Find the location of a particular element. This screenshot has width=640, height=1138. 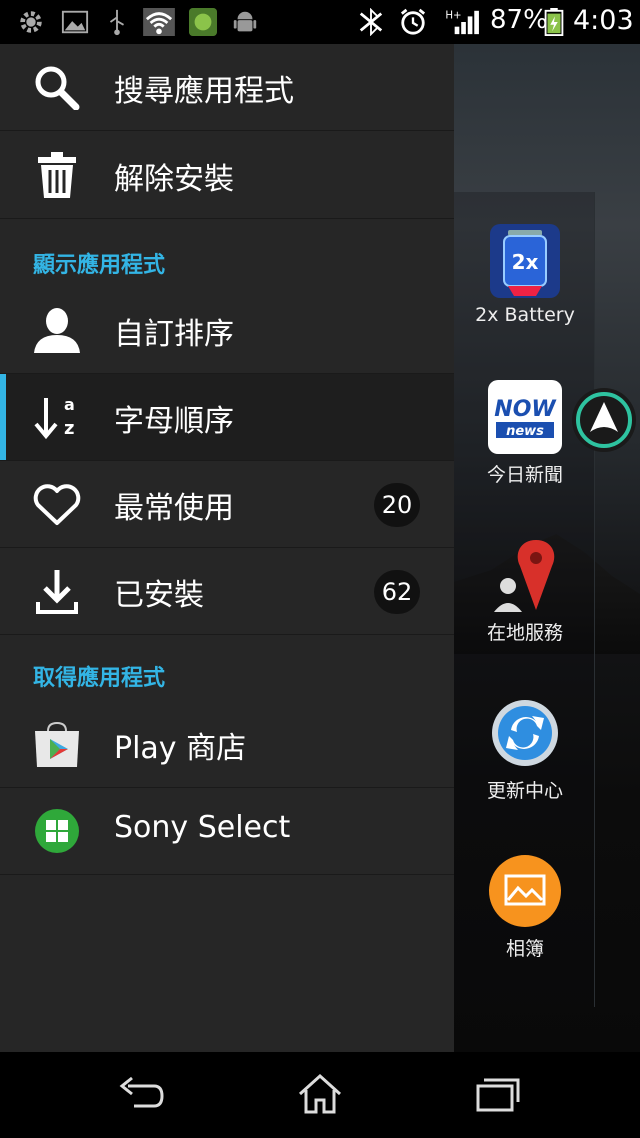

launcher-arrow-icon is located at coordinates (604, 420).